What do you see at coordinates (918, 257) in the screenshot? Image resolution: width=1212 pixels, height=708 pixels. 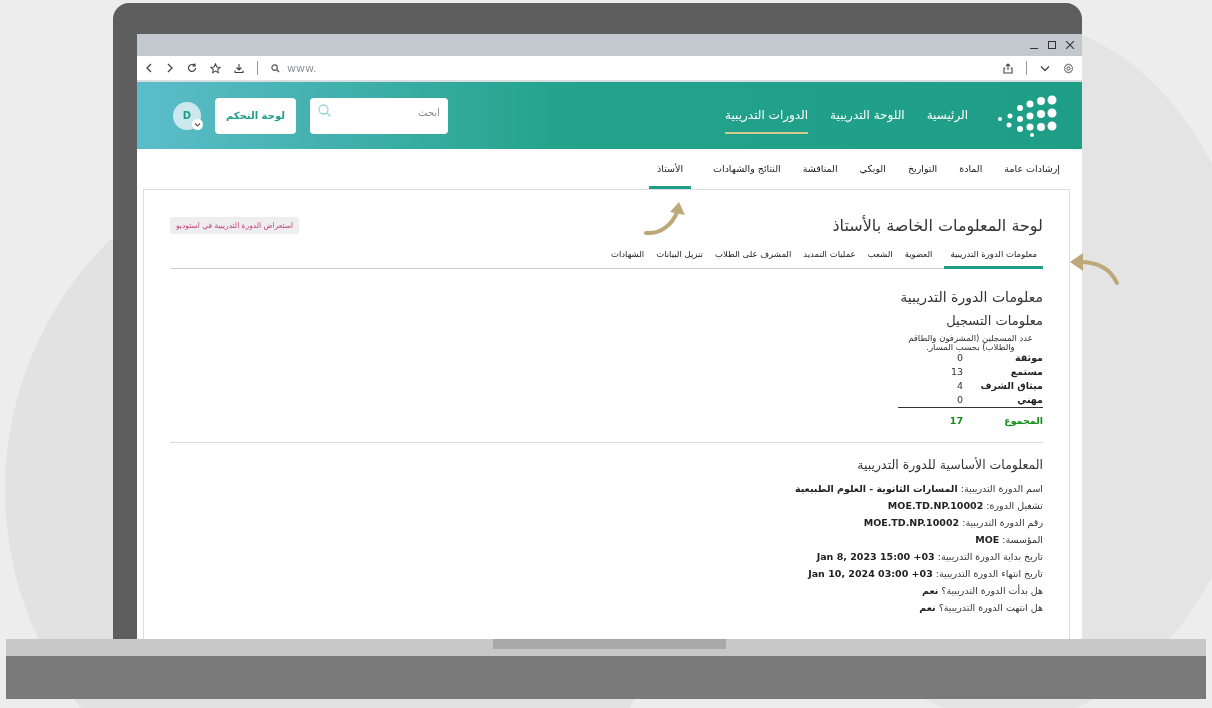 I see `dashboard-tab: العضوية` at bounding box center [918, 257].